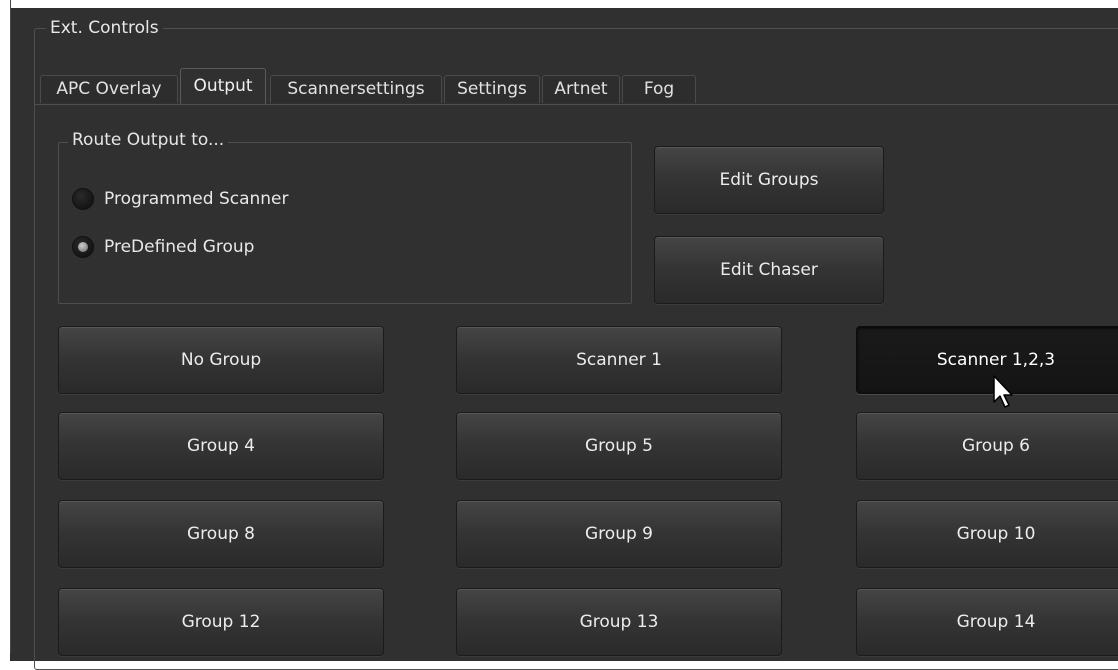  I want to click on group-button-group-10: Group 10, so click(987, 534).